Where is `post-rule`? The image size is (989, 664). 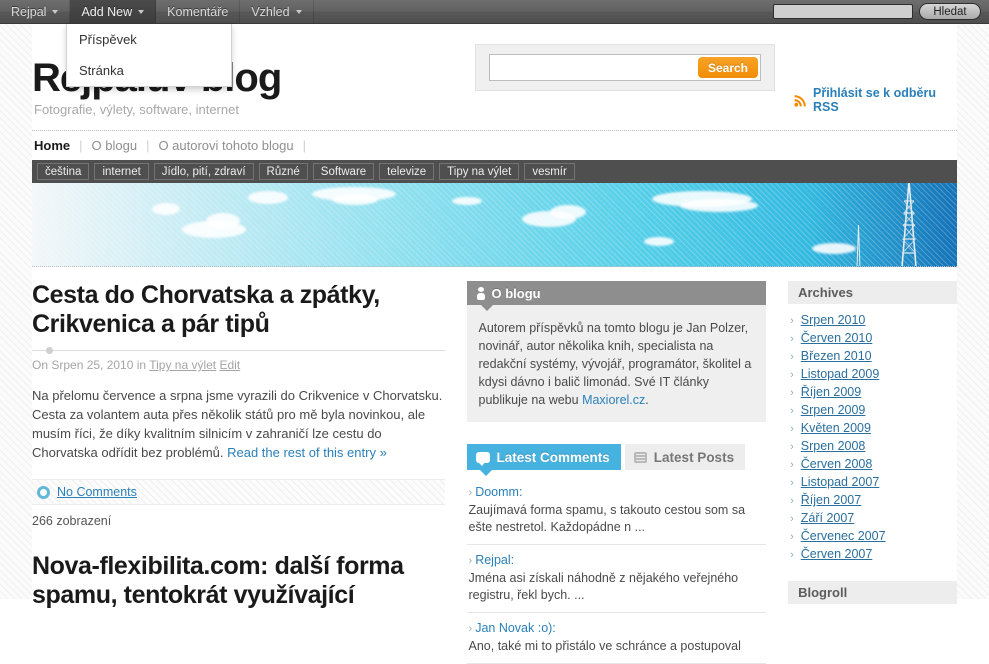
post-rule is located at coordinates (238, 350).